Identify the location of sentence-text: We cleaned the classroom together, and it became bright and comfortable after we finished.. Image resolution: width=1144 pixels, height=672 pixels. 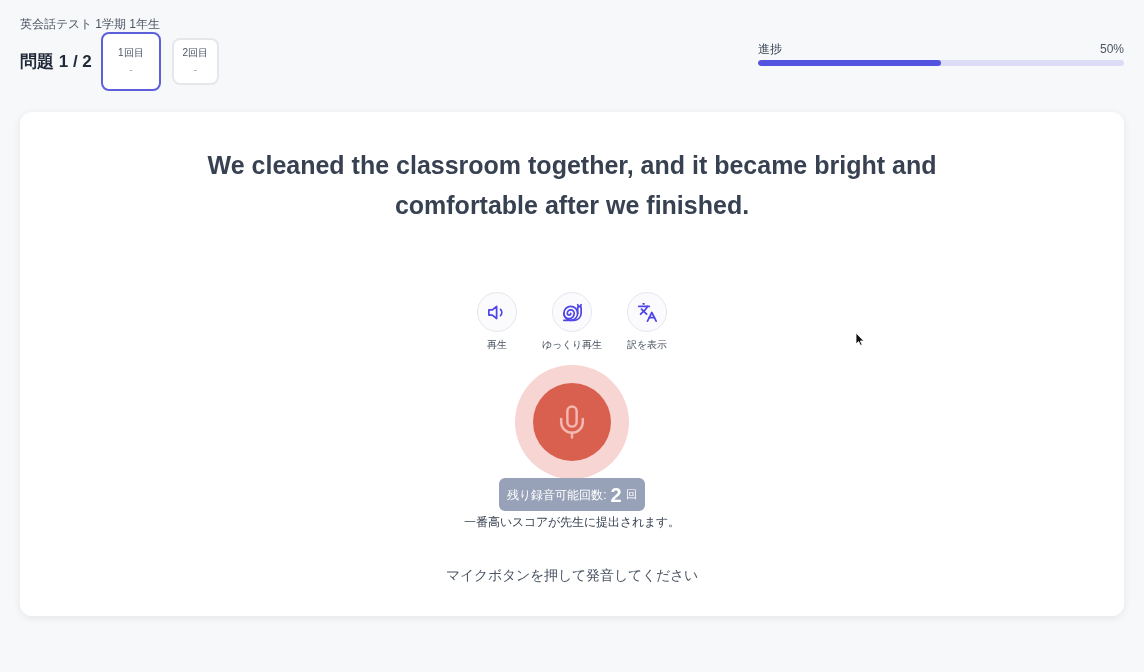
(572, 185).